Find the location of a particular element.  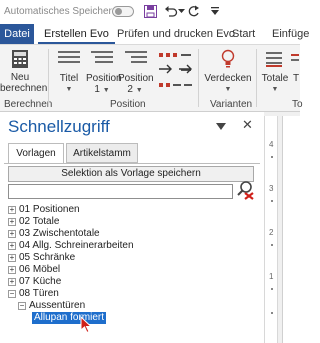

tree-item-label: Aussentüren is located at coordinates (57, 305).